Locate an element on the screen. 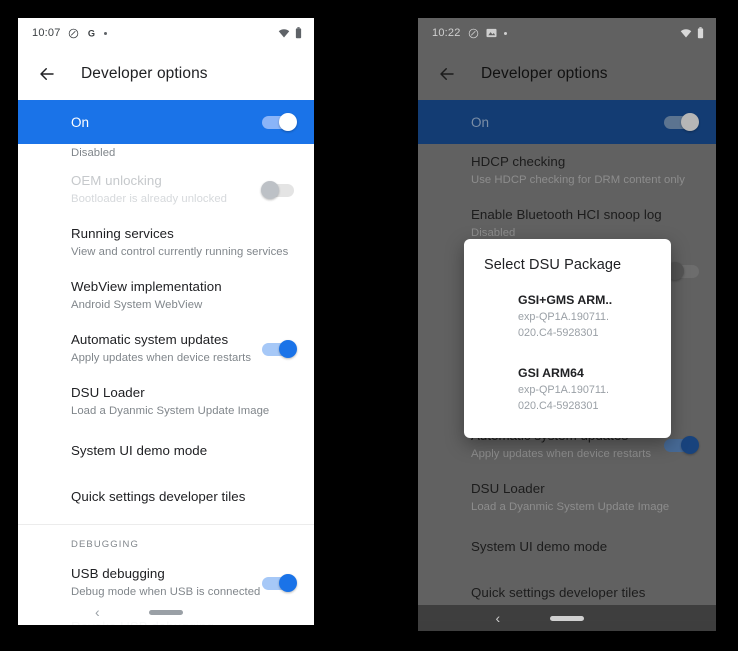 The height and width of the screenshot is (651, 738). status-bar-left-group: 10:22 is located at coordinates (469, 33).